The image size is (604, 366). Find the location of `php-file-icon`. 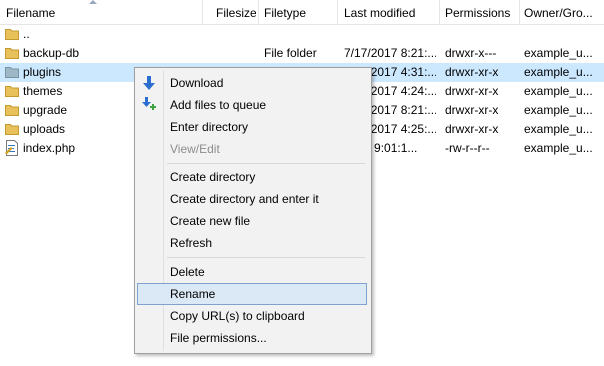

php-file-icon is located at coordinates (11, 148).